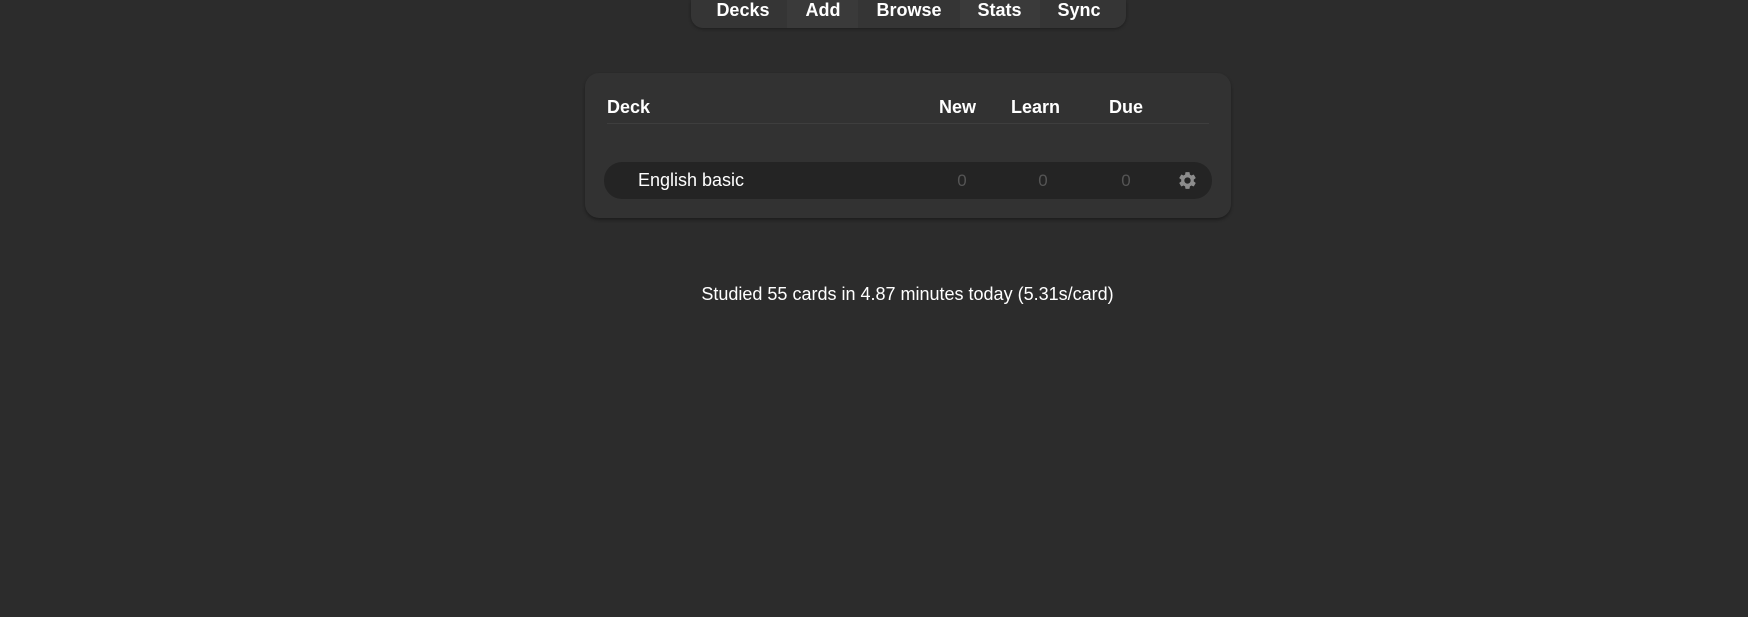 The height and width of the screenshot is (617, 1748). Describe the element at coordinates (908, 107) in the screenshot. I see `deck-table-header: Deck New Learn Due` at that location.